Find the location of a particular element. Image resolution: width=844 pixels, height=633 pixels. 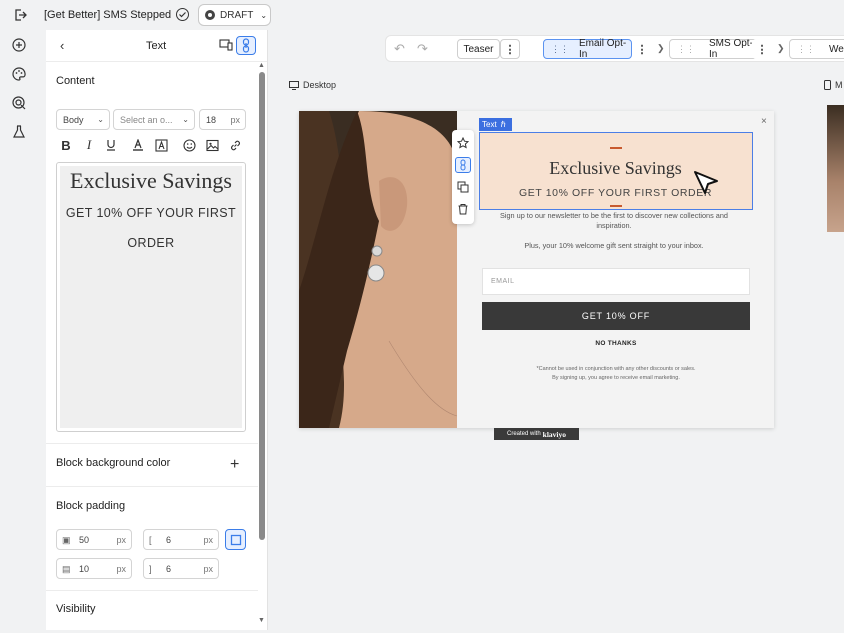

star-icon is located at coordinates (463, 143).